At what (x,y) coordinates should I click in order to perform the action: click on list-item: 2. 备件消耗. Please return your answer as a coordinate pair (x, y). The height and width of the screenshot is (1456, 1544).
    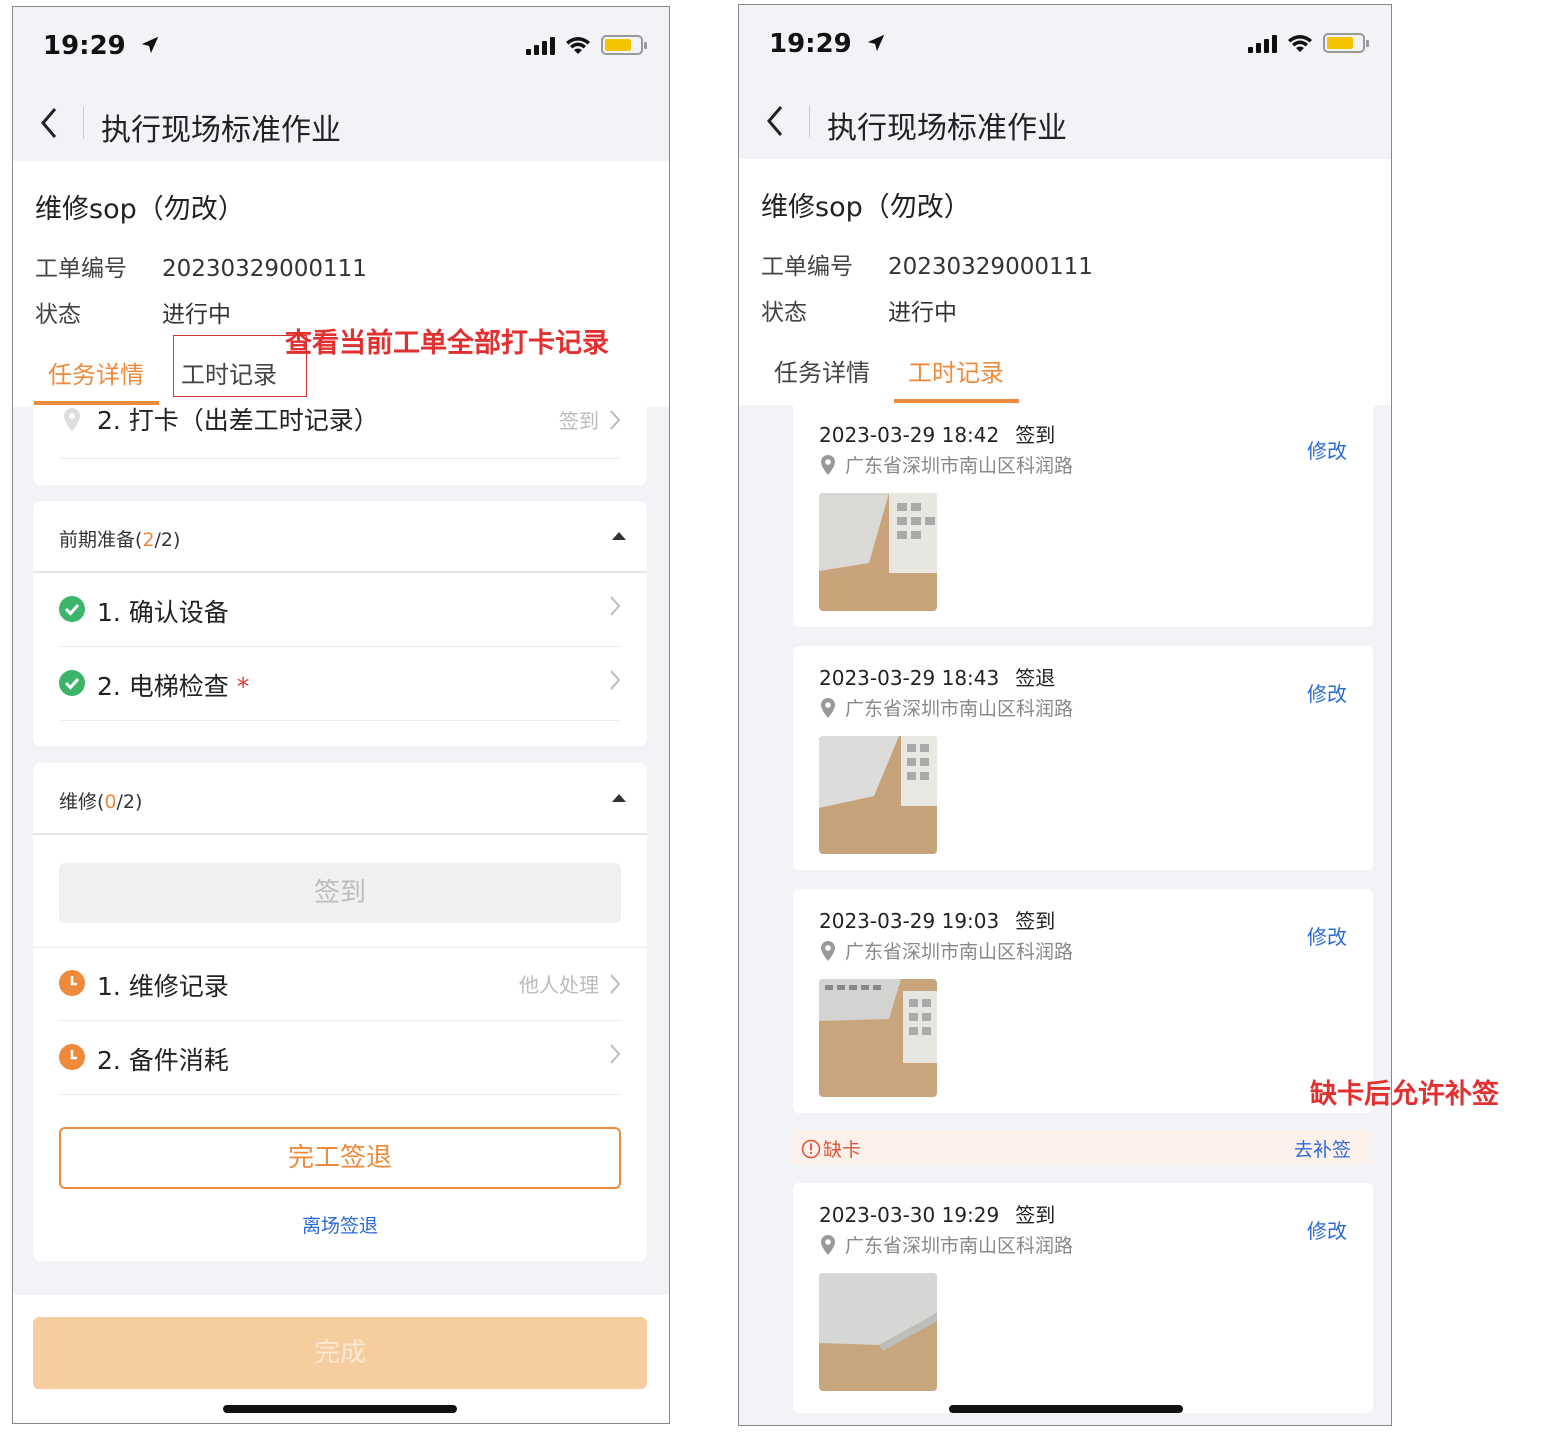
    Looking at the image, I should click on (340, 1058).